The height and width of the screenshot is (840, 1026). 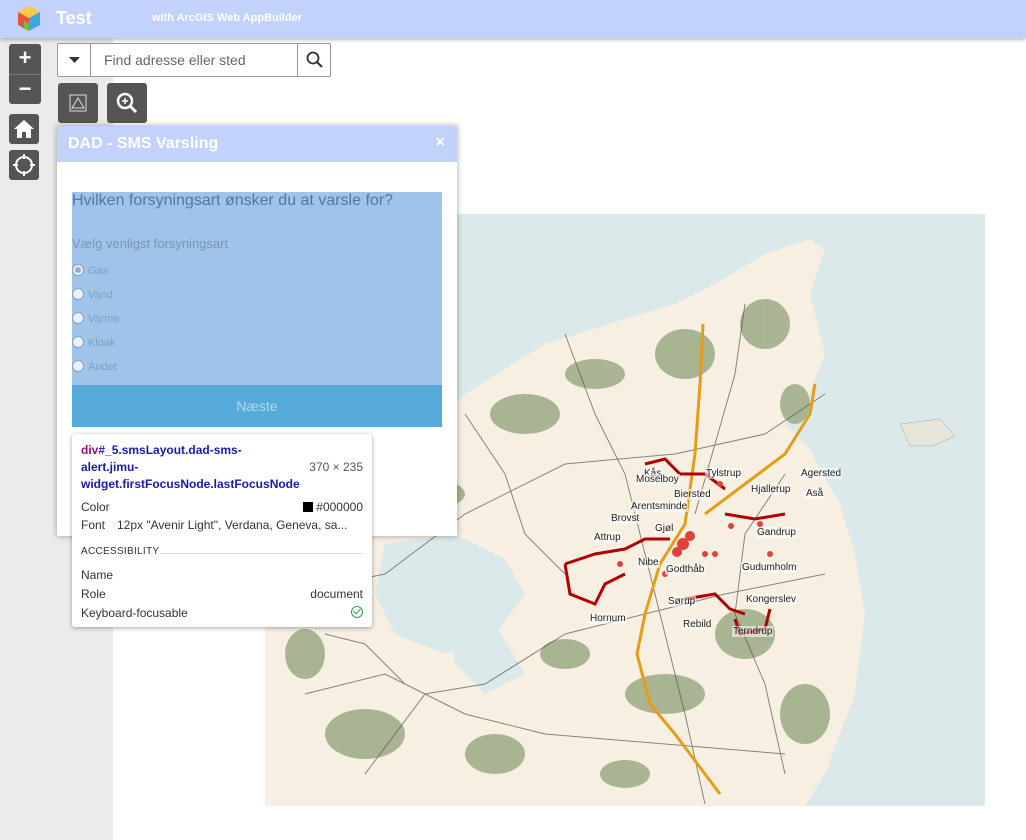 I want to click on map-label: Gjøl, so click(x=664, y=528).